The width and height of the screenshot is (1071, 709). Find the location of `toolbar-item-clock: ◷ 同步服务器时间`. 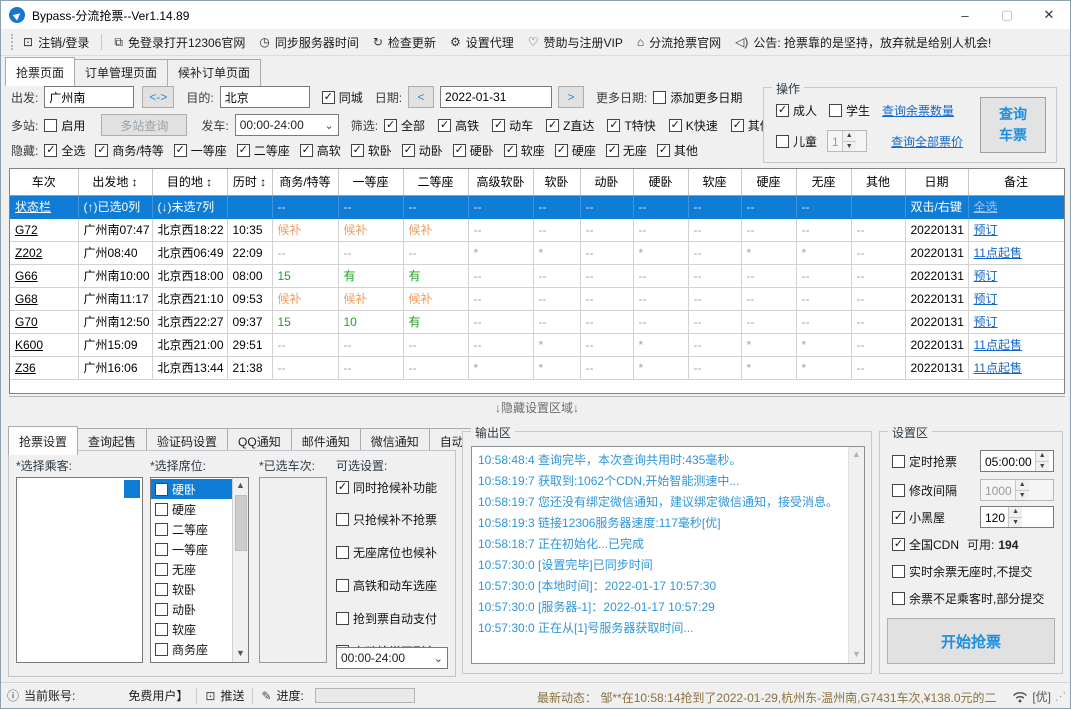

toolbar-item-clock: ◷ 同步服务器时间 is located at coordinates (309, 42).